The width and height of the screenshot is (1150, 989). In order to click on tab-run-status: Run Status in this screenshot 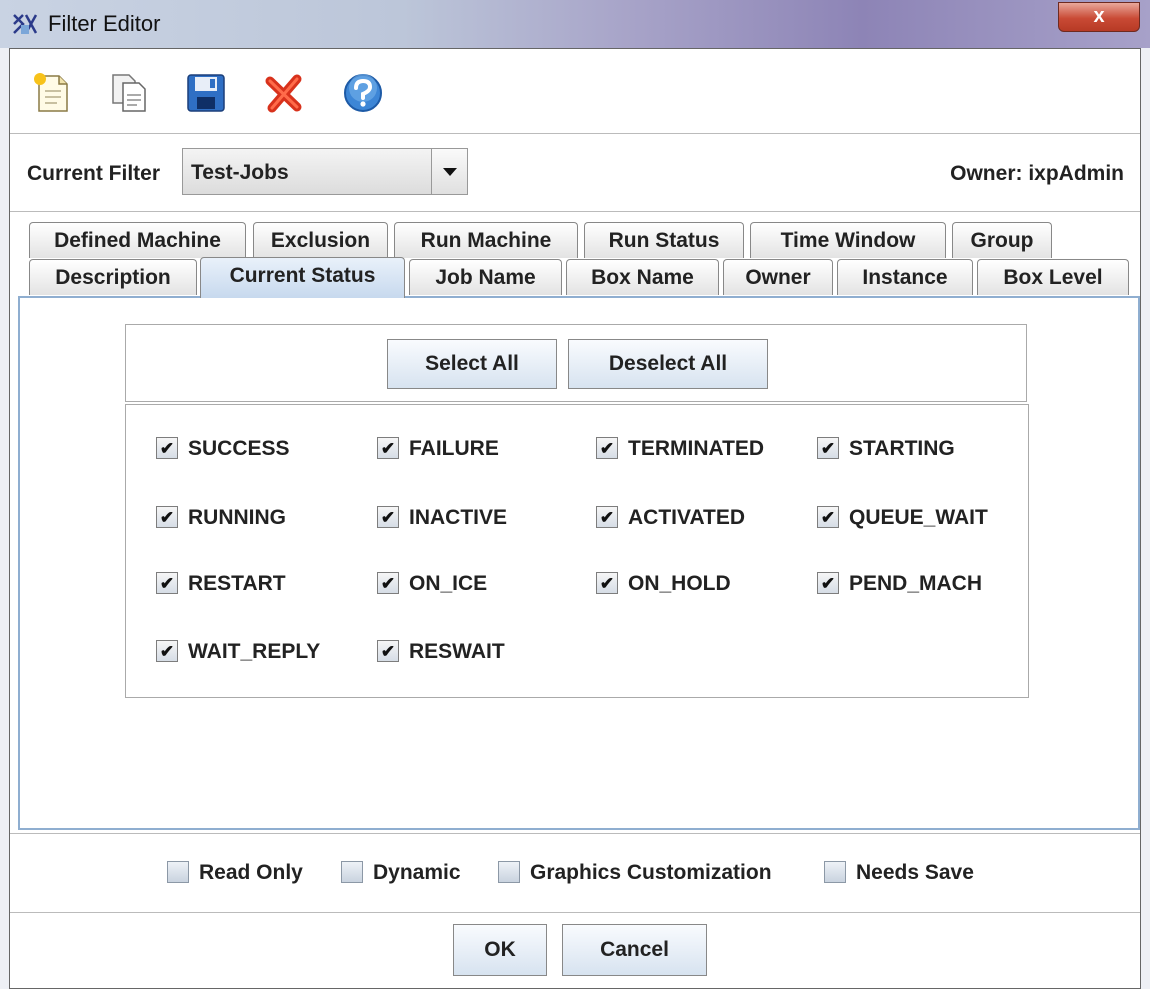, I will do `click(664, 240)`.